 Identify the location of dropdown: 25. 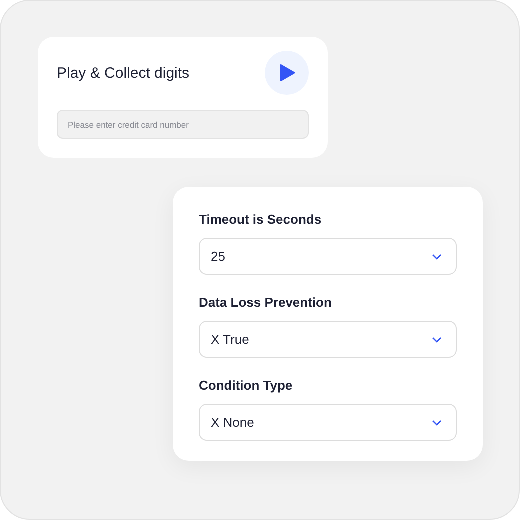
(328, 256).